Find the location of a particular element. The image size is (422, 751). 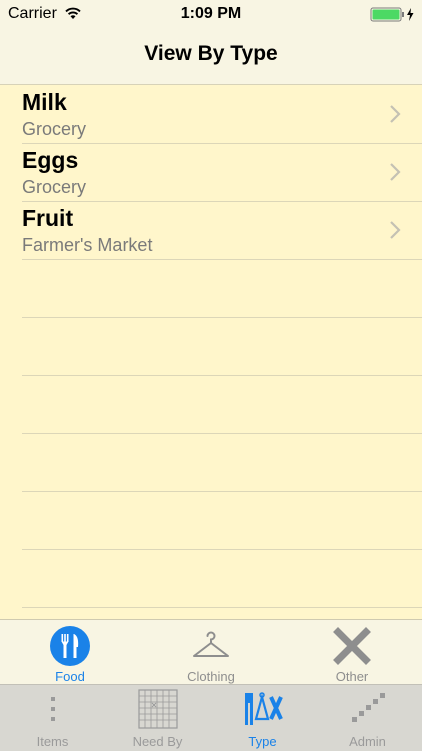

list-item-title: Milk is located at coordinates (44, 102).